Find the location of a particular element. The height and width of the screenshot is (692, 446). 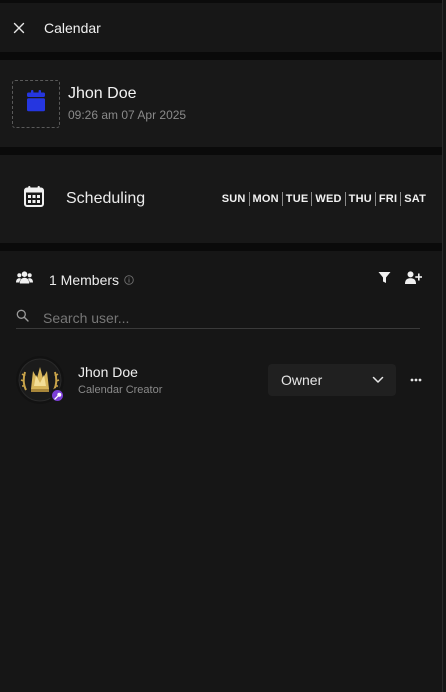

search-user-input is located at coordinates (223, 317).